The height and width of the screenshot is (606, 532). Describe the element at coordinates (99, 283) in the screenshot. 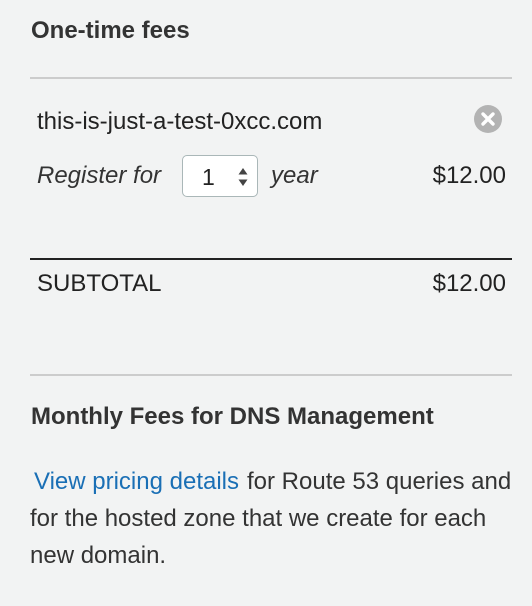

I see `subtotal-label: SUBTOTAL` at that location.